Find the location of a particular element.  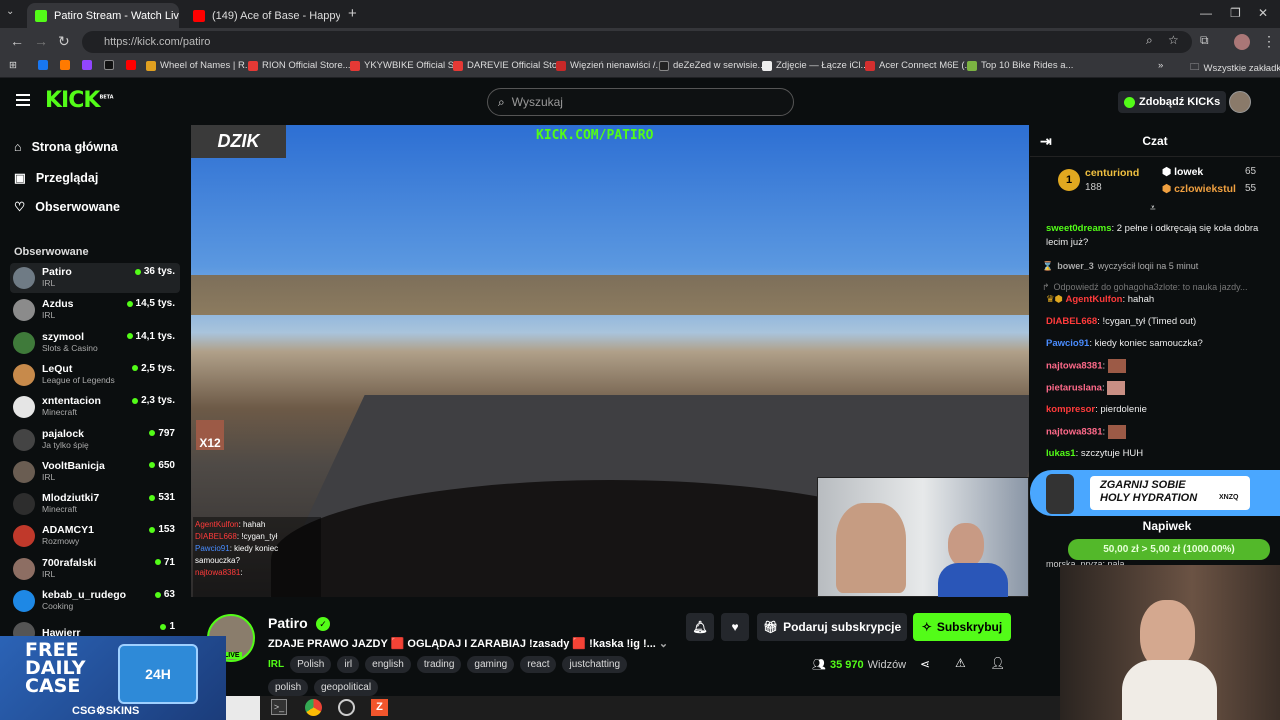

facebook-icon is located at coordinates (43, 65).